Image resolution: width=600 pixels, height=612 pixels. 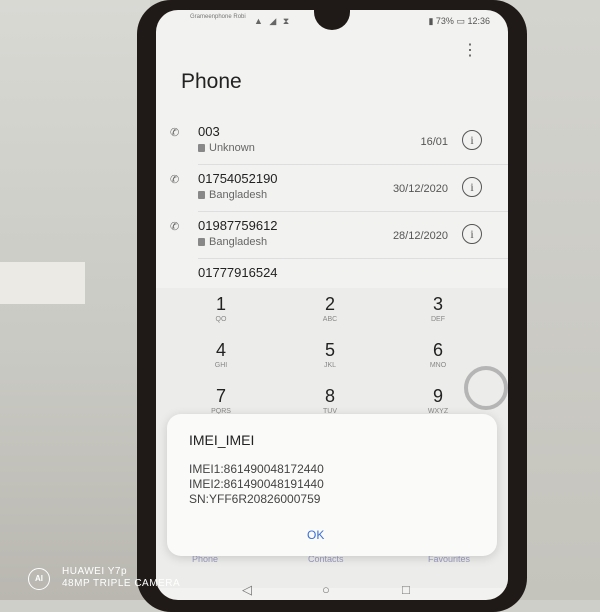 I want to click on carrier-label: Grameenphone Robi, so click(x=218, y=17).